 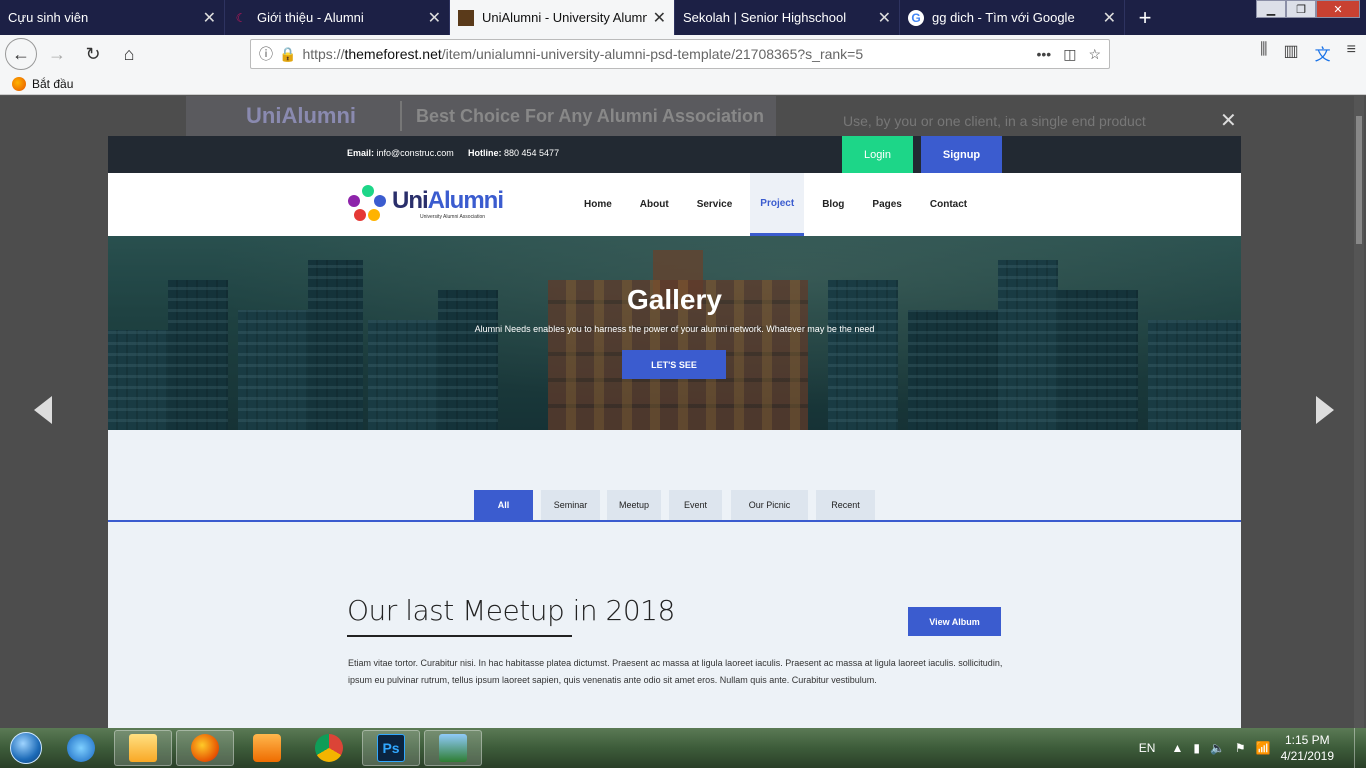 I want to click on url-prefix: https://, so click(x=323, y=54).